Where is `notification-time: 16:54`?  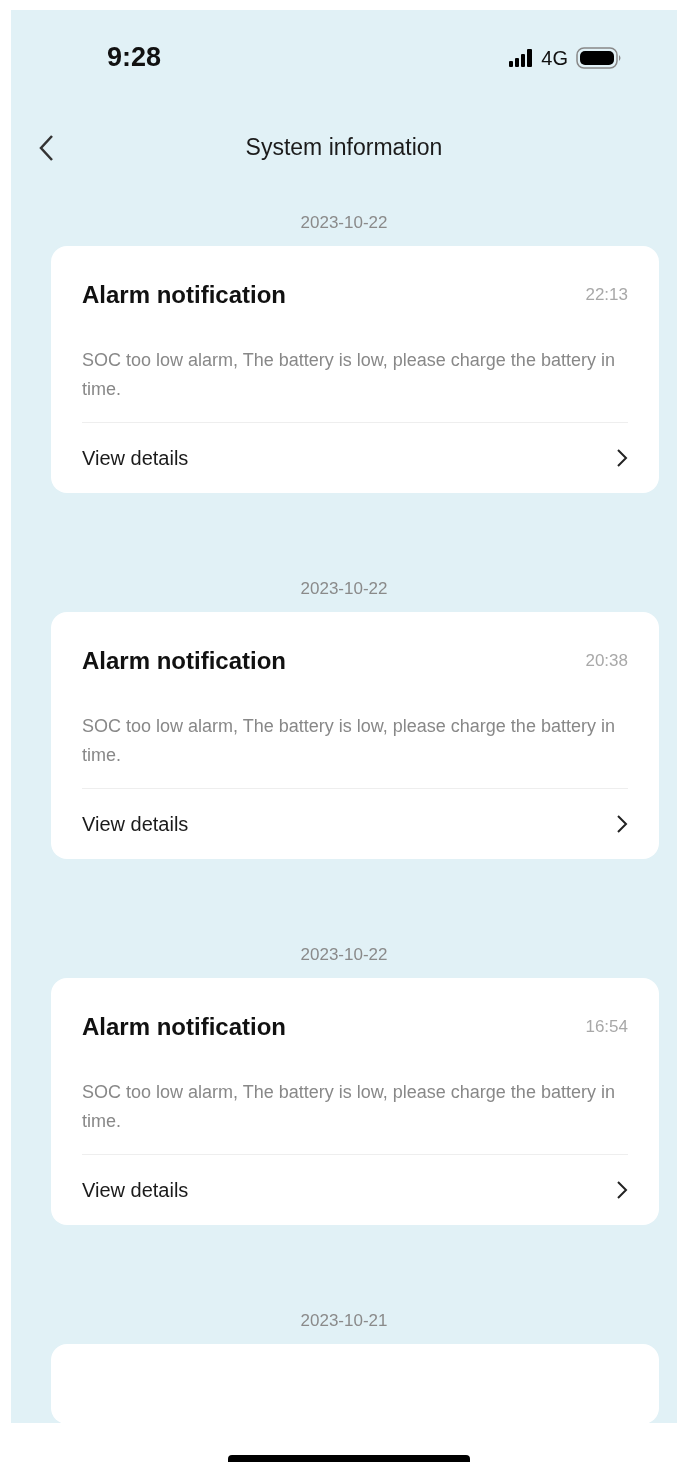
notification-time: 16:54 is located at coordinates (606, 1027).